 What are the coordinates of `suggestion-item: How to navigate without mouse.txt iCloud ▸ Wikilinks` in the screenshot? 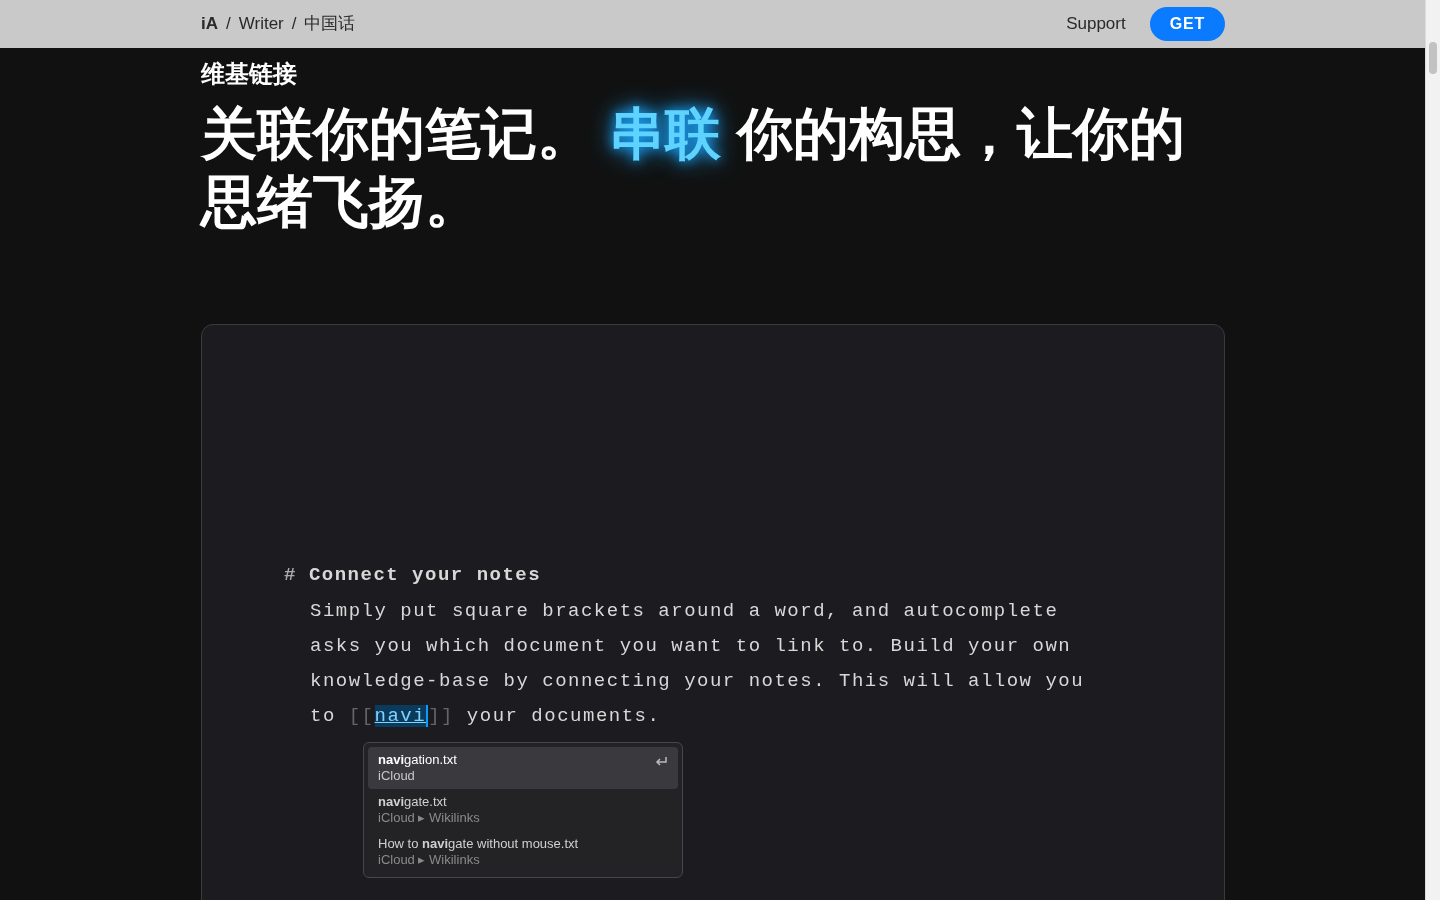 It's located at (523, 851).